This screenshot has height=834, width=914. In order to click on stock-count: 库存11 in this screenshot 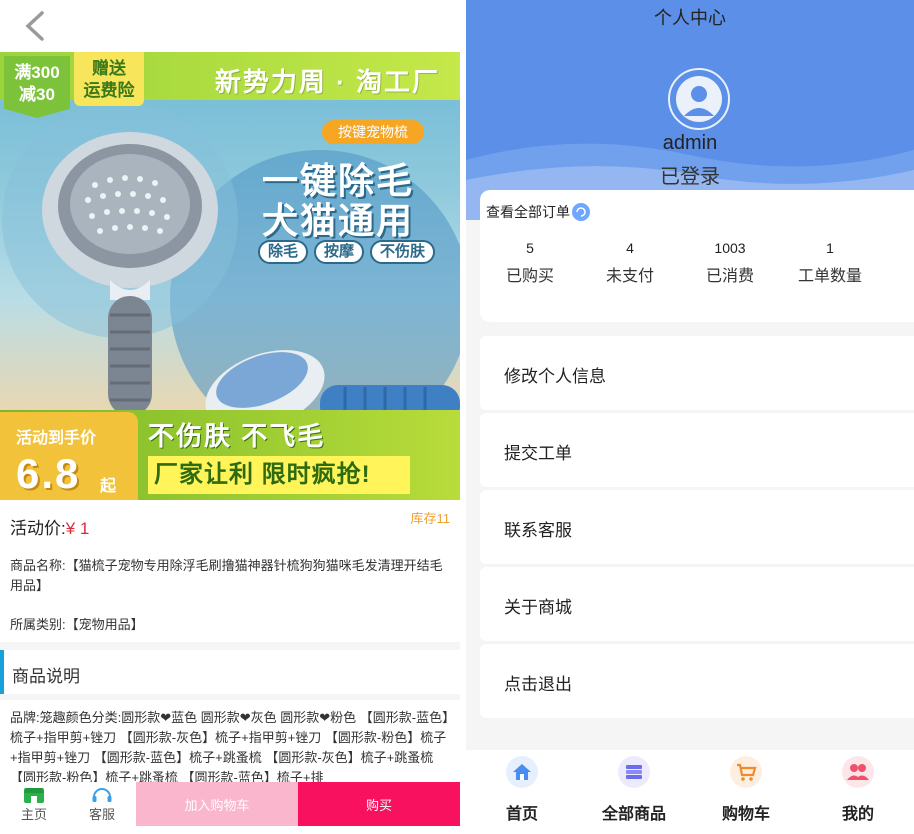, I will do `click(430, 518)`.